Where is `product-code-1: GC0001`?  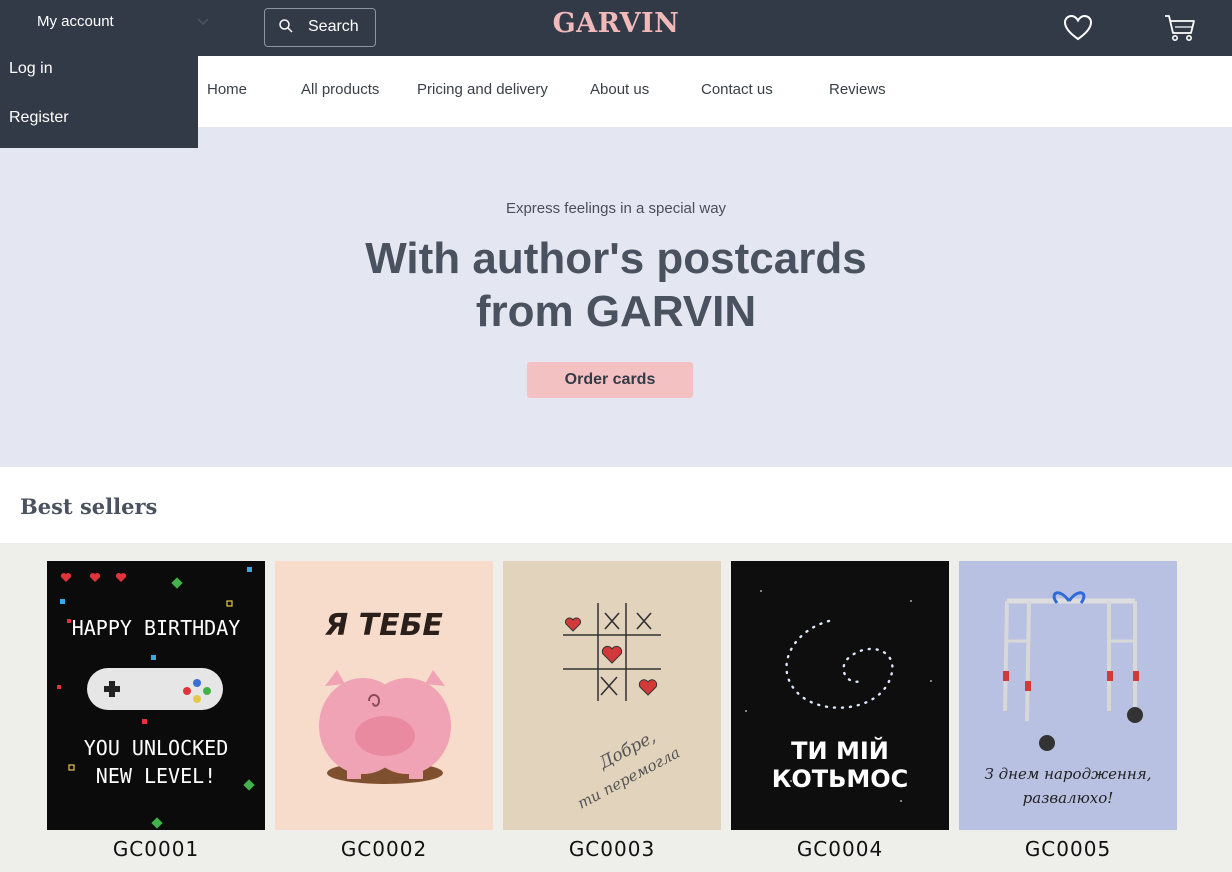 product-code-1: GC0001 is located at coordinates (156, 849).